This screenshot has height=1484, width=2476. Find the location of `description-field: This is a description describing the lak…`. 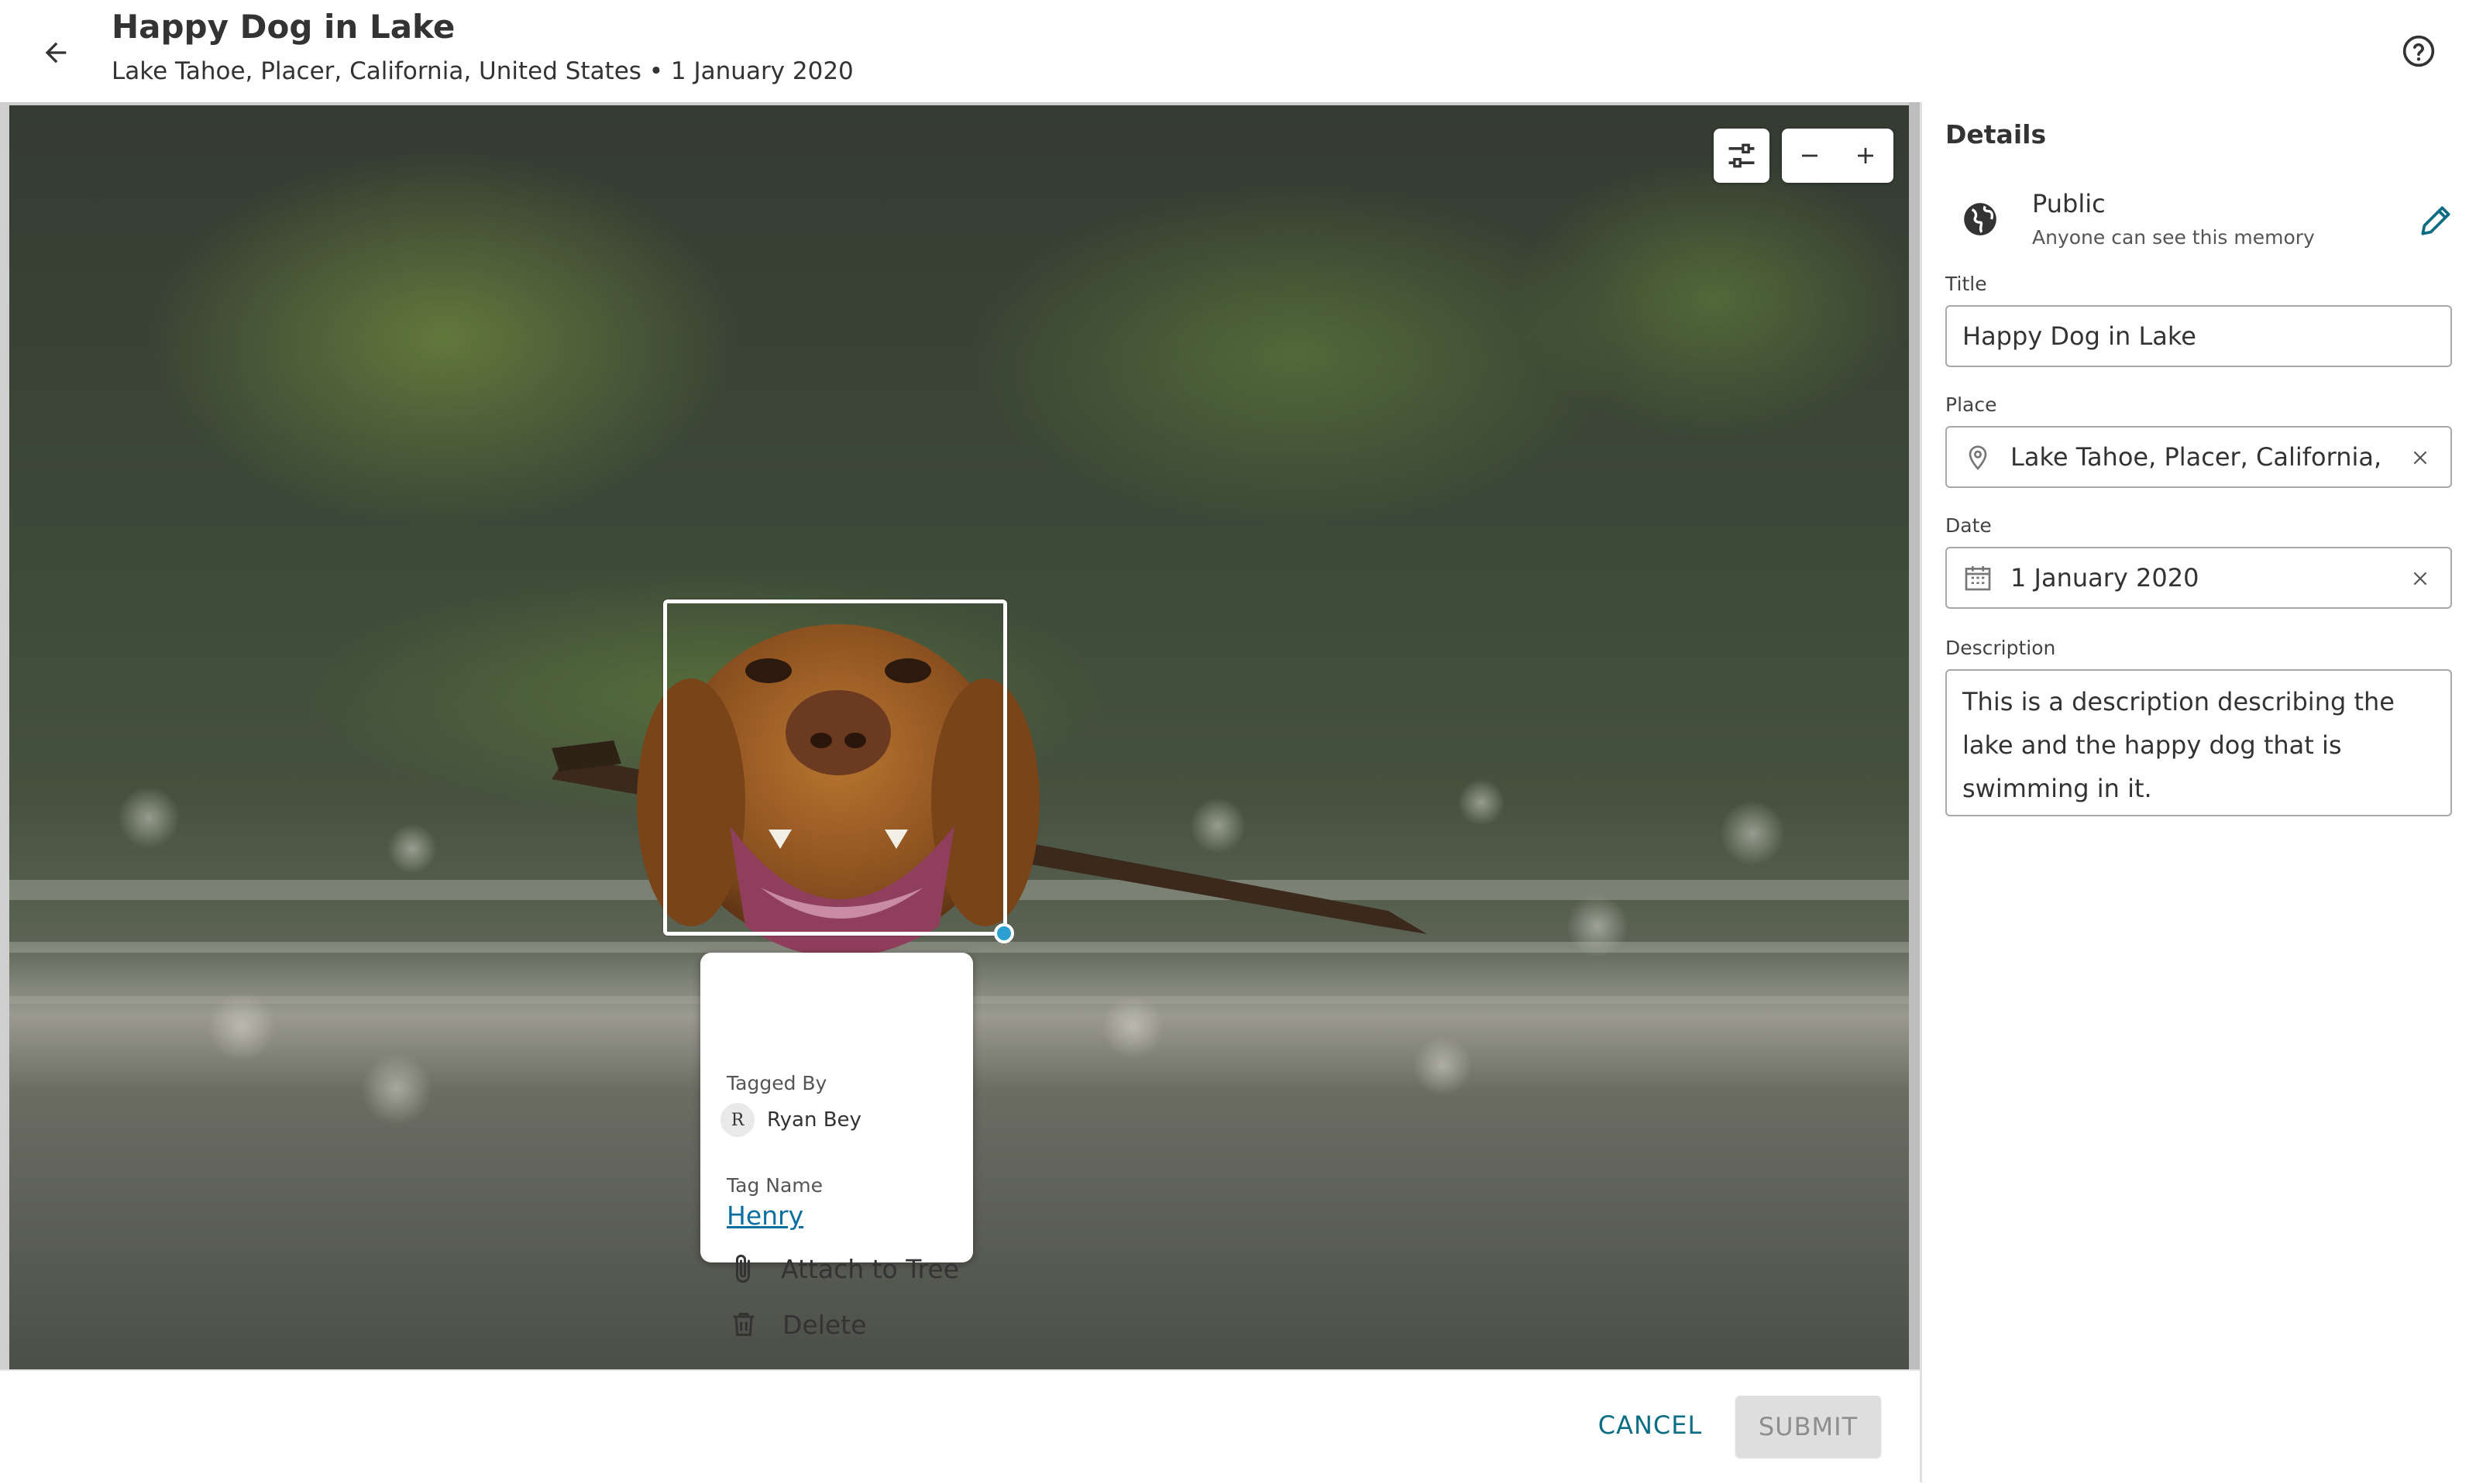

description-field: This is a description describing the lak… is located at coordinates (2198, 742).